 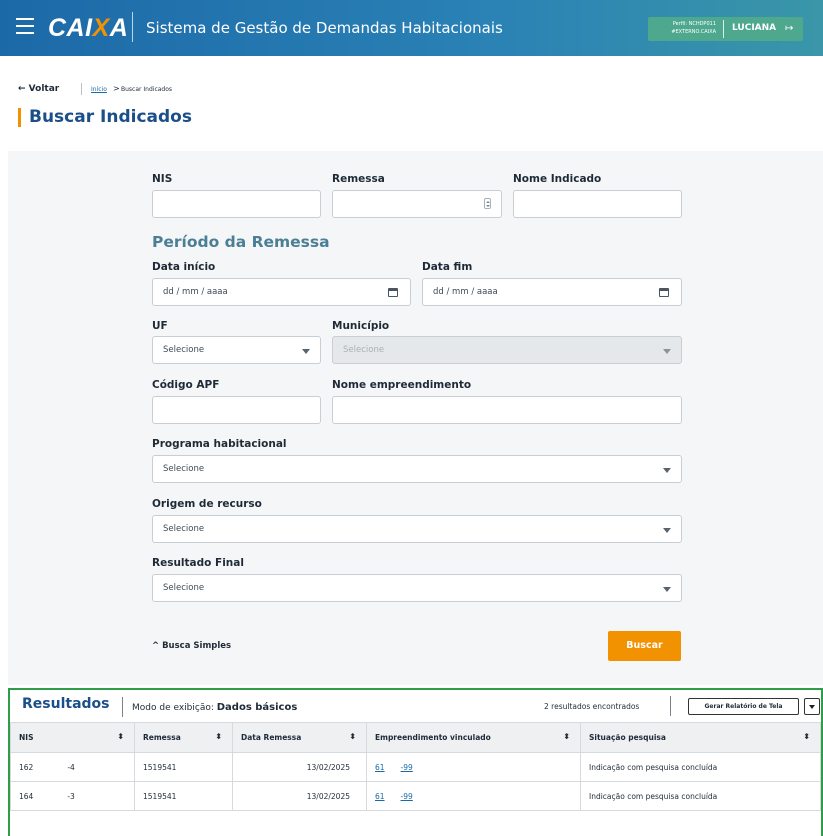 I want to click on profile-line: Perfil: NCHDP011, so click(x=694, y=24).